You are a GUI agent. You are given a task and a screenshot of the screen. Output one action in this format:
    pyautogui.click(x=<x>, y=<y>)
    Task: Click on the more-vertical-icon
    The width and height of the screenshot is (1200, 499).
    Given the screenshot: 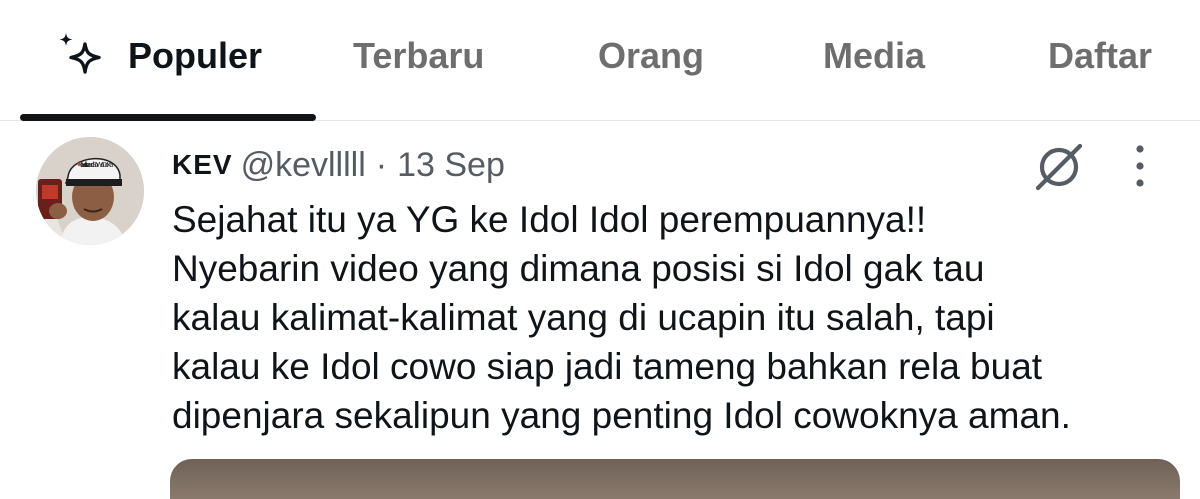 What is the action you would take?
    pyautogui.click(x=1140, y=166)
    